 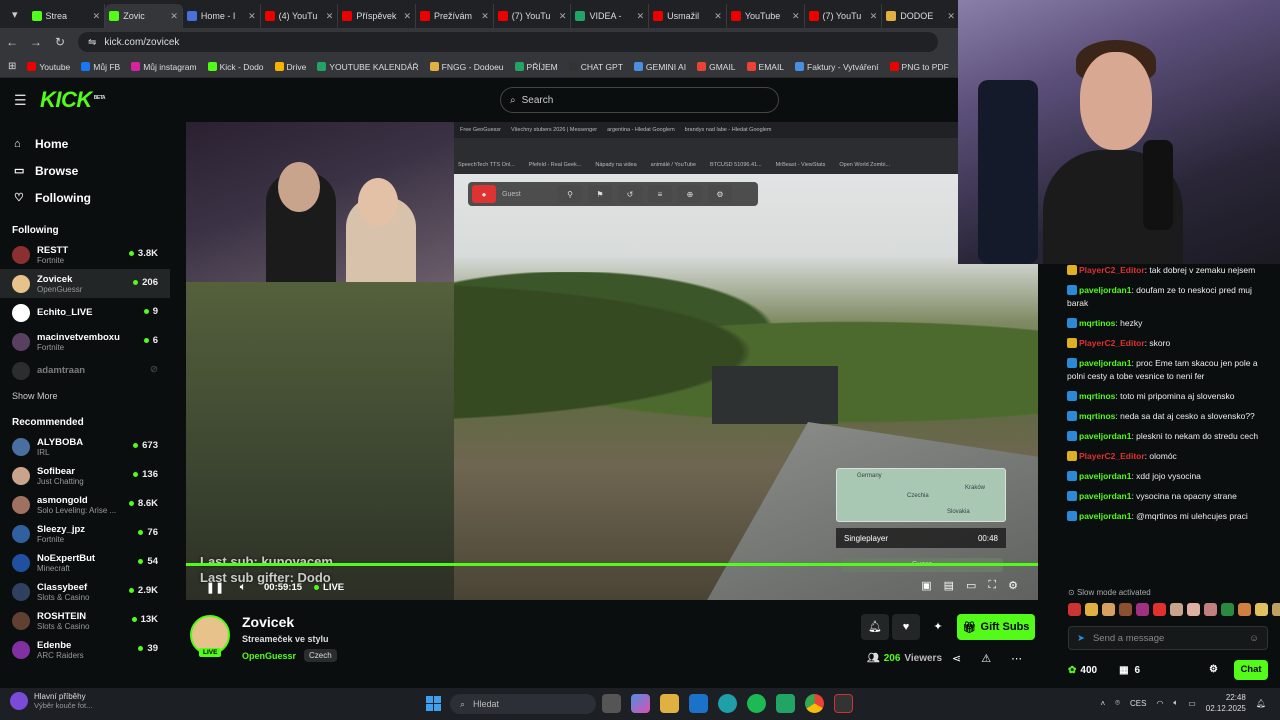 I want to click on browser-tab: (4) YouTu ✕, so click(x=300, y=16).